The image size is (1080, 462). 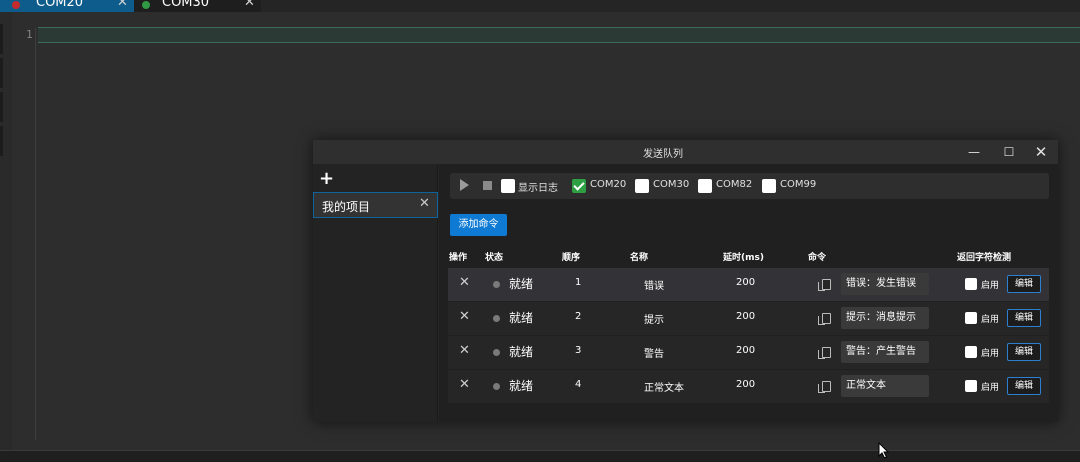 I want to click on name-cell: 正常文本, so click(x=664, y=388).